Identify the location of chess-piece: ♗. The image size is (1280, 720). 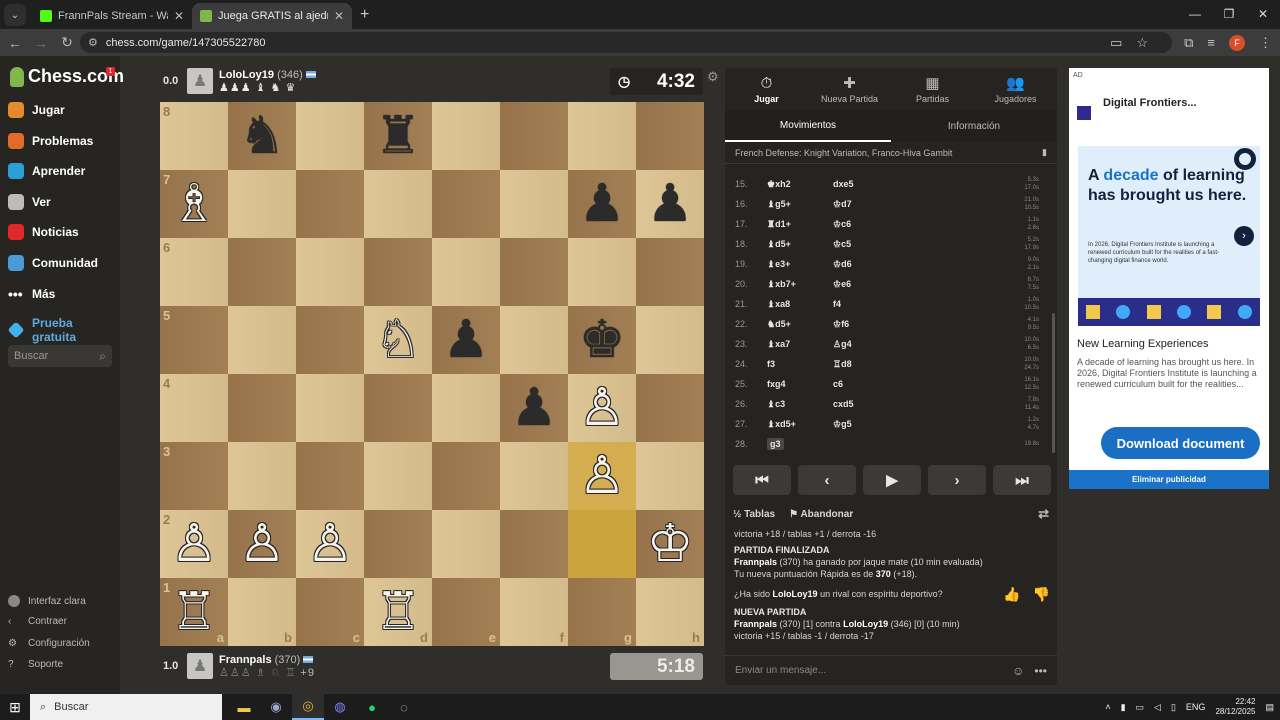
(194, 204).